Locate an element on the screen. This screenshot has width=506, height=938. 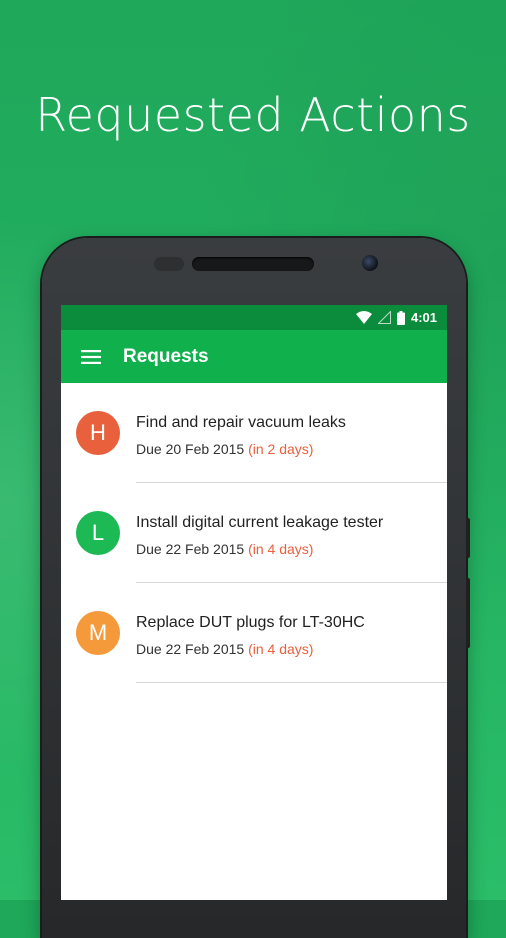
volume-button is located at coordinates (468, 538).